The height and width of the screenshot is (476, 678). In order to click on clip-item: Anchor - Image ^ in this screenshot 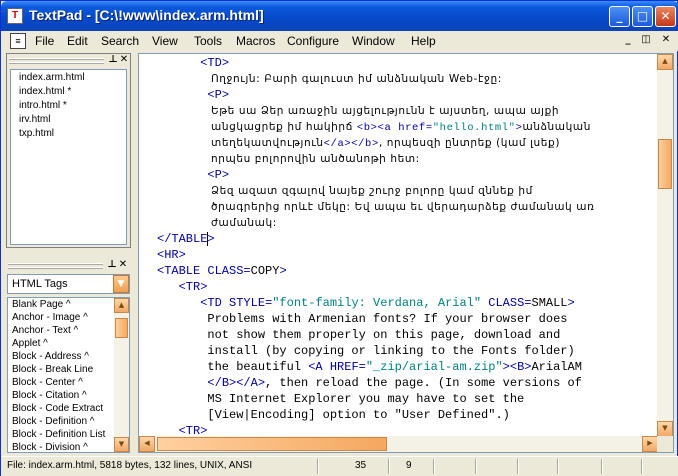, I will do `click(50, 317)`.